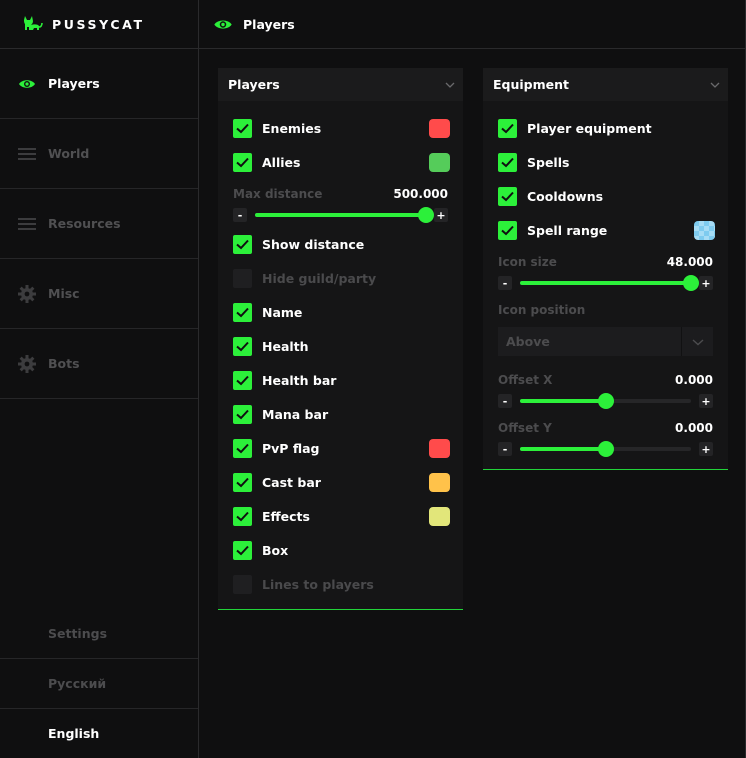 Image resolution: width=746 pixels, height=758 pixels. I want to click on mana-bar-row: Mana bar, so click(341, 414).